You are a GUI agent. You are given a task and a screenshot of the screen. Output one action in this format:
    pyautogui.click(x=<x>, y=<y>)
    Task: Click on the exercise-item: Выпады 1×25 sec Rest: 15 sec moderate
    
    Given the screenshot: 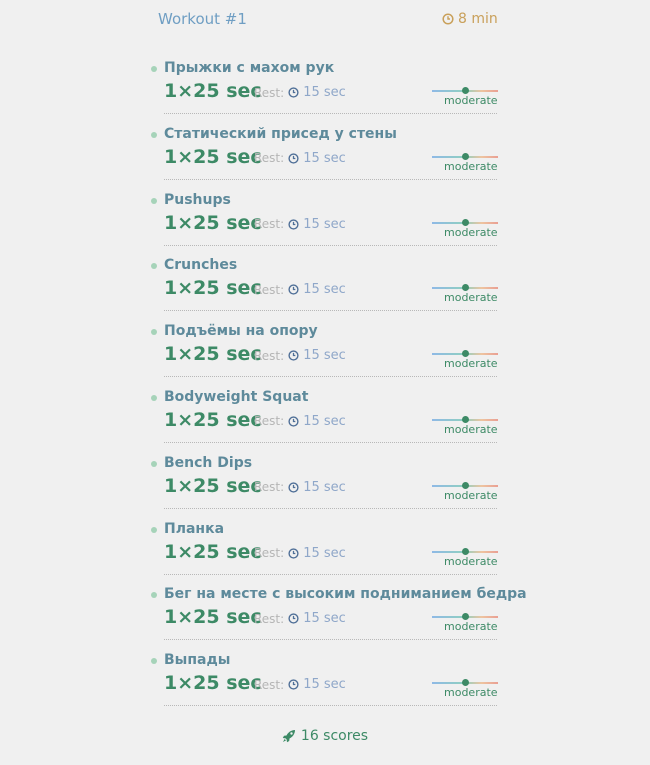 What is the action you would take?
    pyautogui.click(x=325, y=682)
    